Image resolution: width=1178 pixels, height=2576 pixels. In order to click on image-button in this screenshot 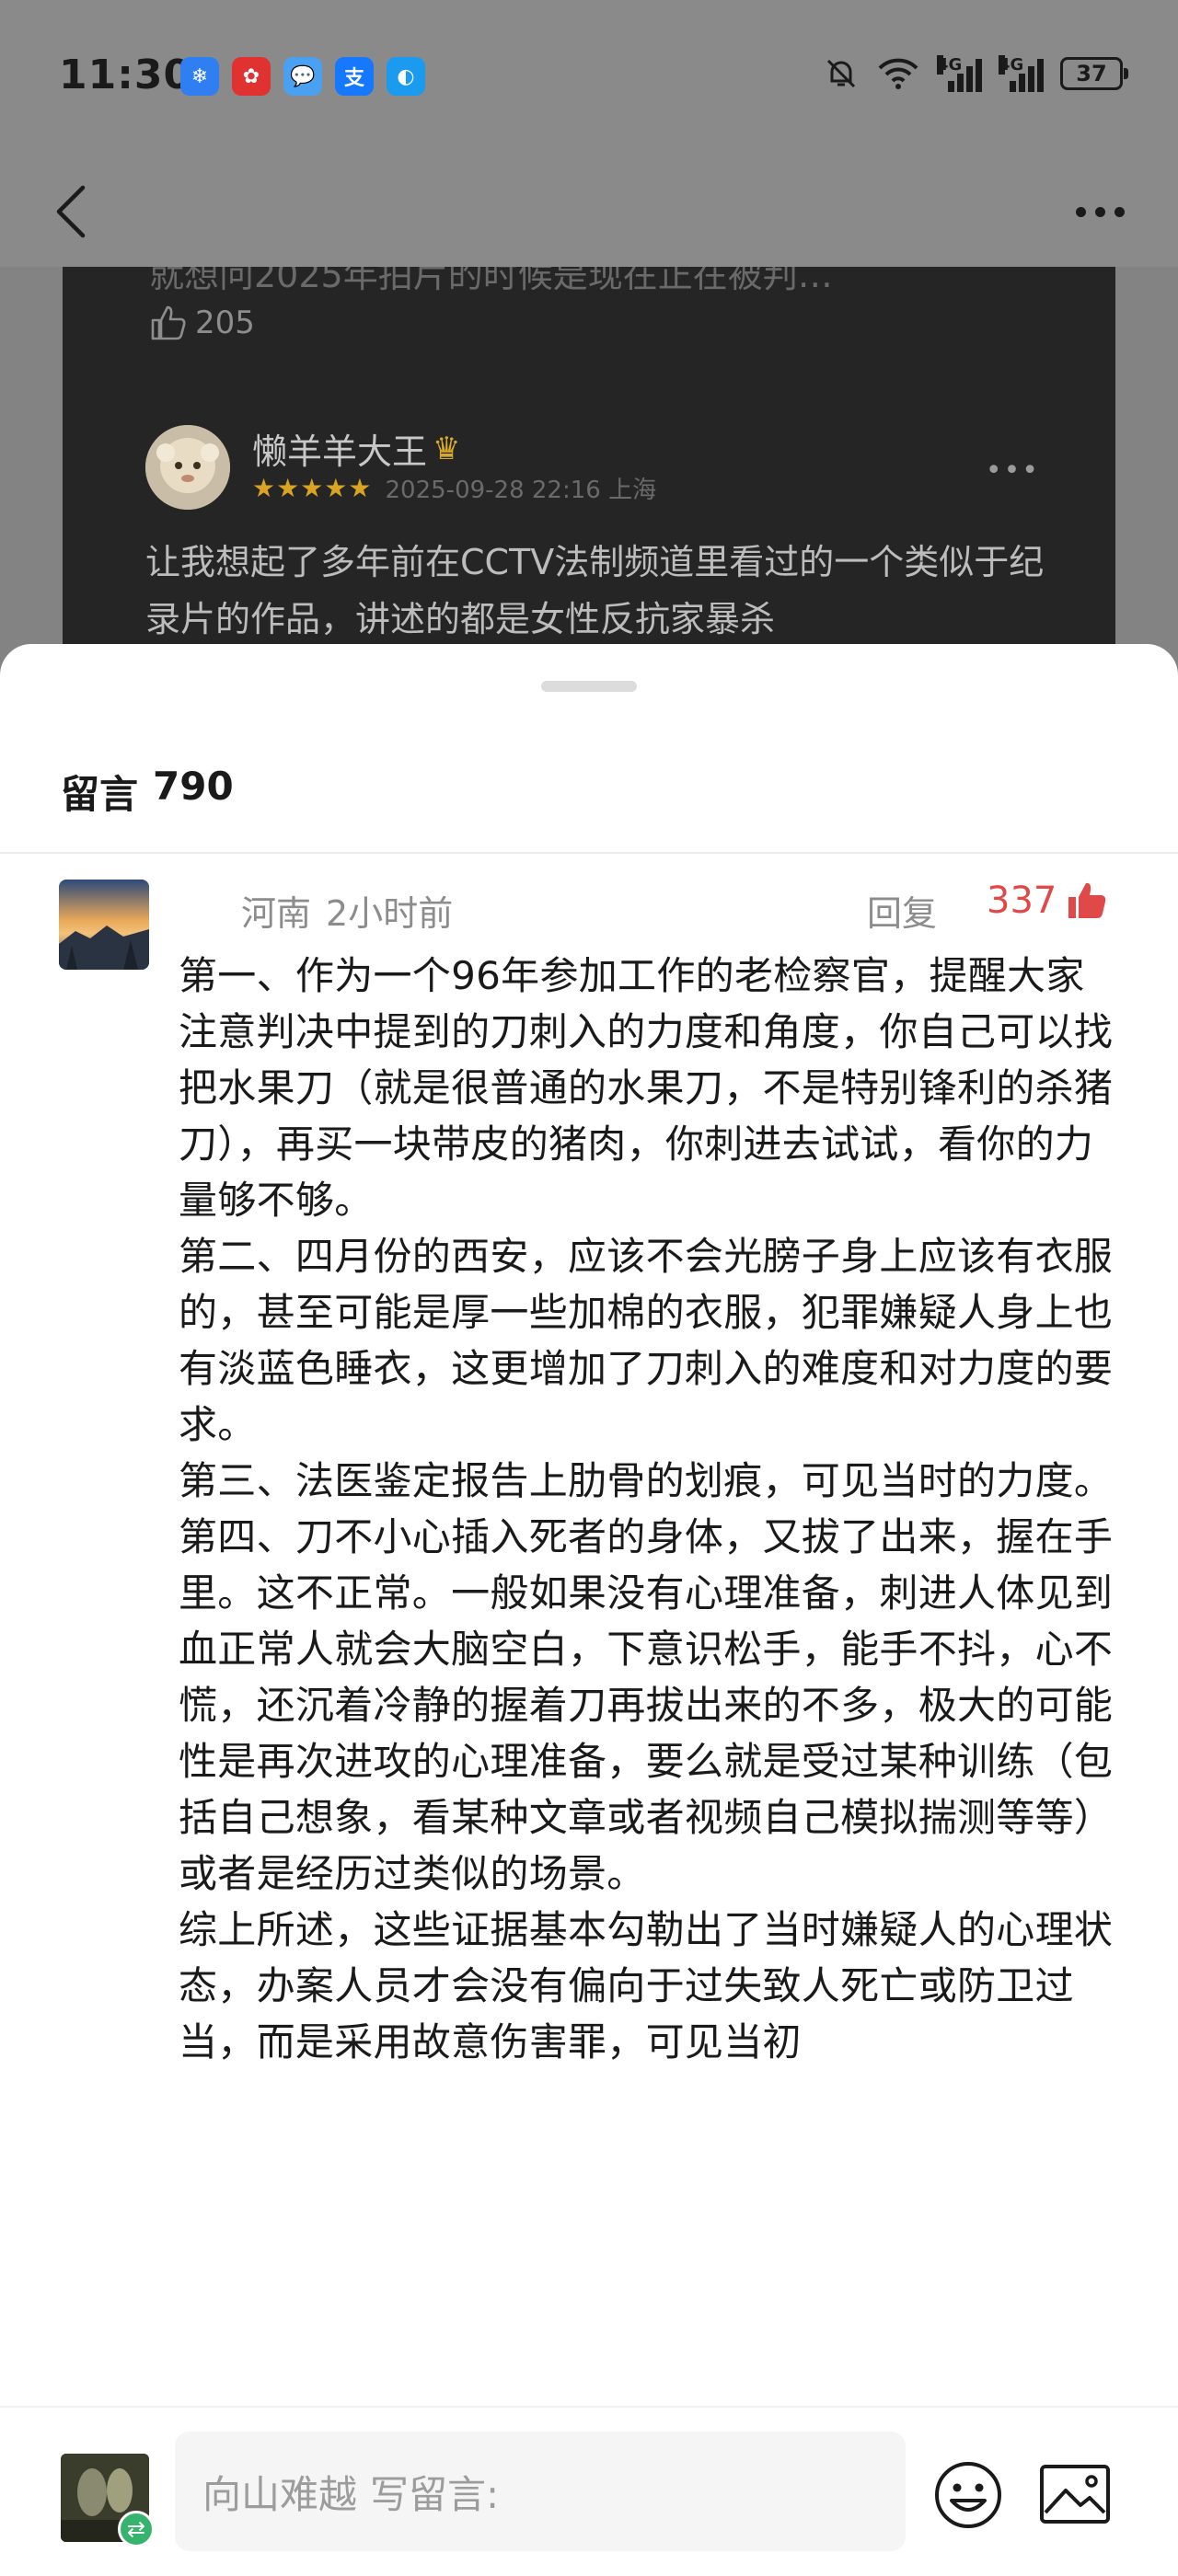, I will do `click(1075, 2494)`.